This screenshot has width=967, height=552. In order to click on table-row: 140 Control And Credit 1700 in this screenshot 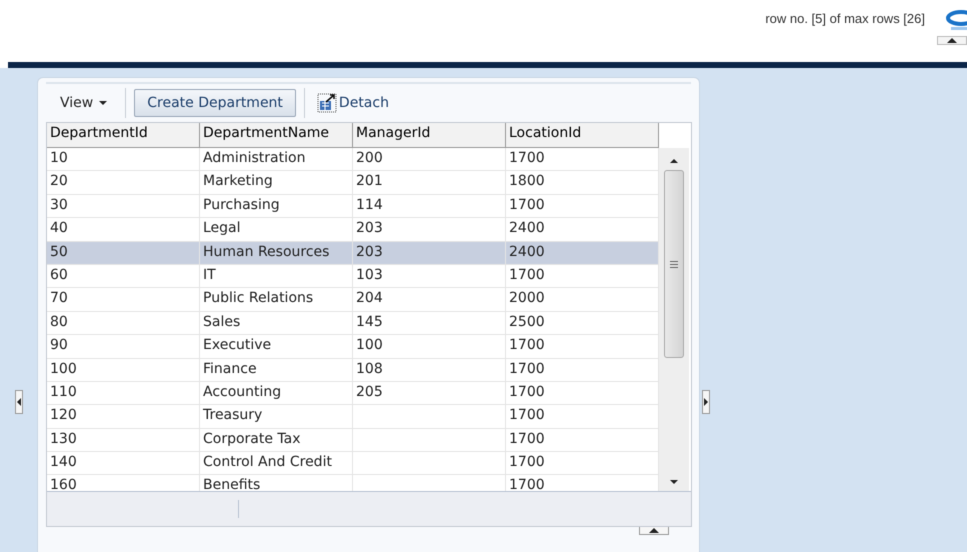, I will do `click(353, 464)`.